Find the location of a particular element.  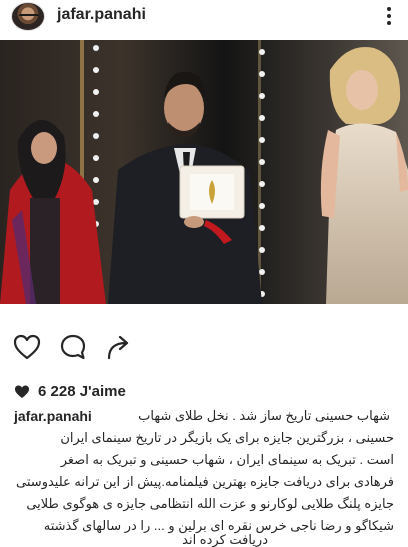

comment-bubble-icon is located at coordinates (73, 347).